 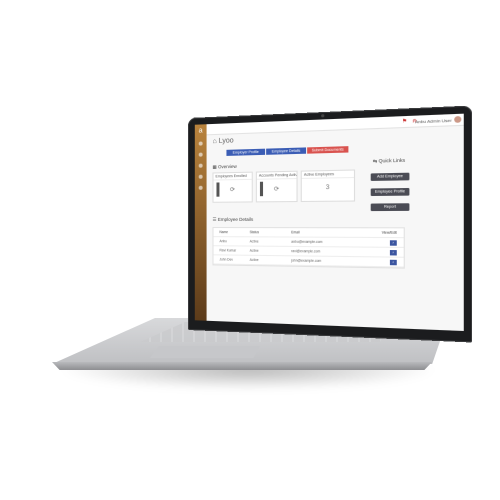 I want to click on sidebar-item-dashboard, so click(x=200, y=143).